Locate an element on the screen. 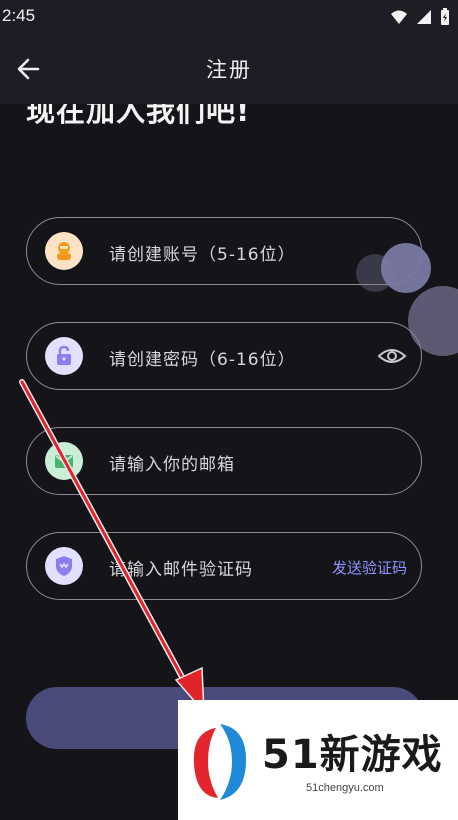  user-icon is located at coordinates (64, 251).